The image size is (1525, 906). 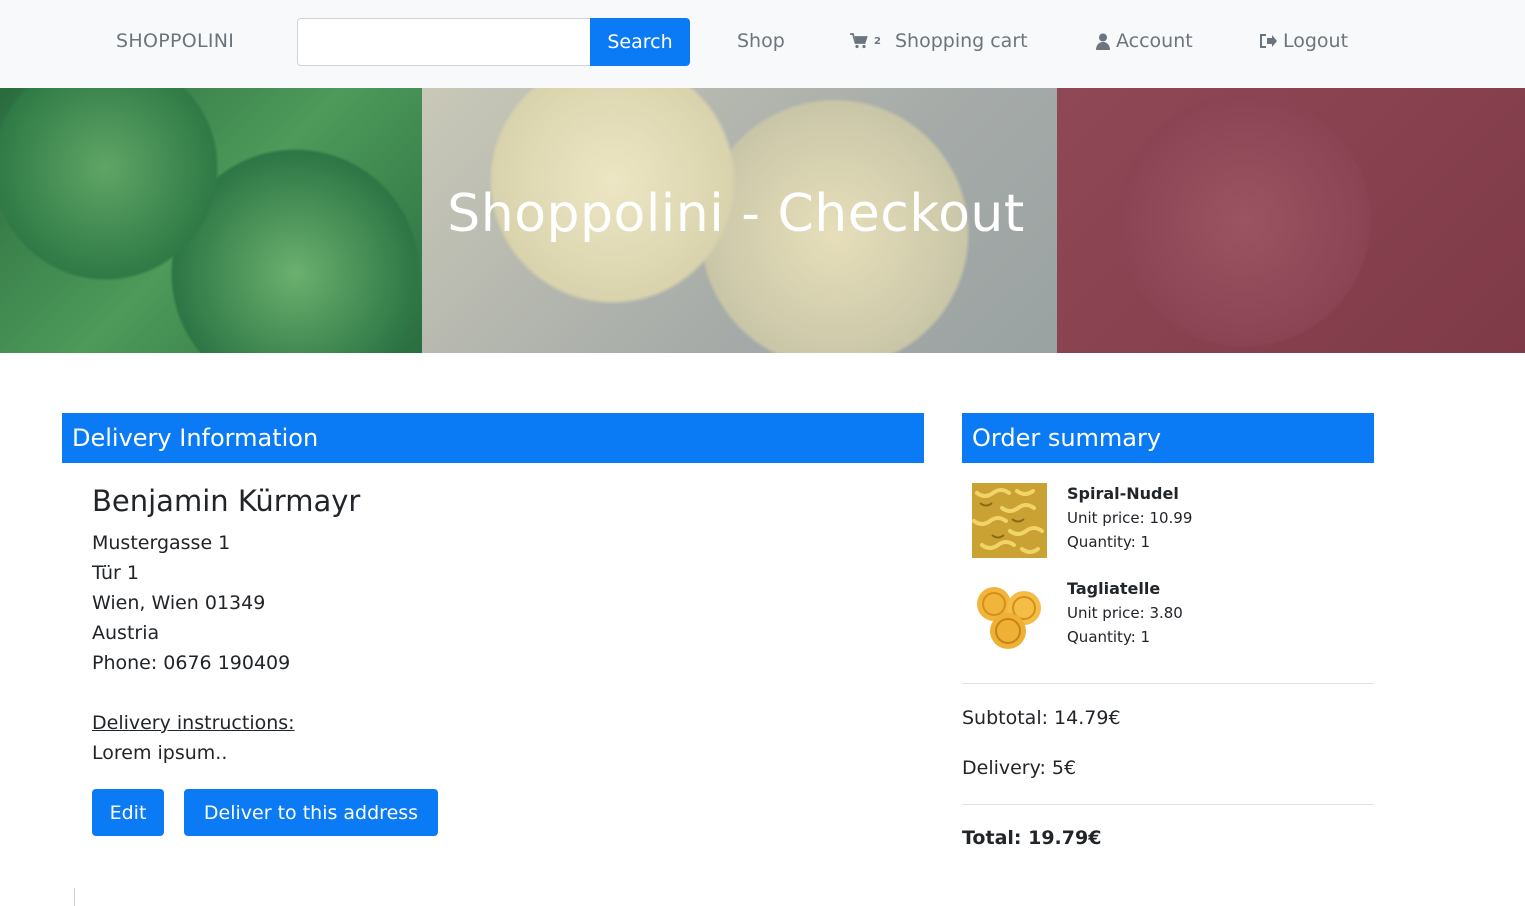 I want to click on nav-cart-label: Shopping cart, so click(x=961, y=41).